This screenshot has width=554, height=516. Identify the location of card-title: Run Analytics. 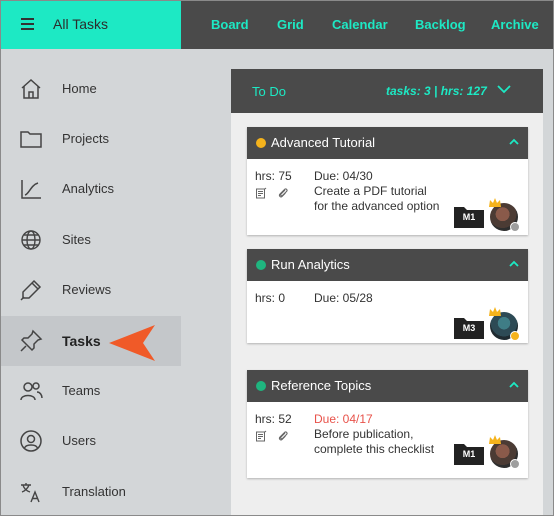
(310, 264).